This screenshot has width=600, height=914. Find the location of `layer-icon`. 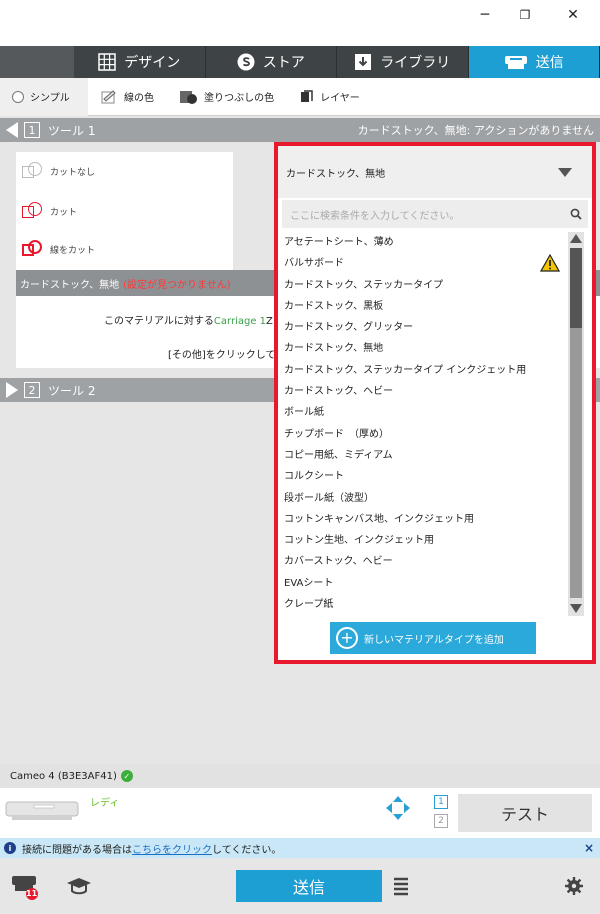

layer-icon is located at coordinates (307, 95).